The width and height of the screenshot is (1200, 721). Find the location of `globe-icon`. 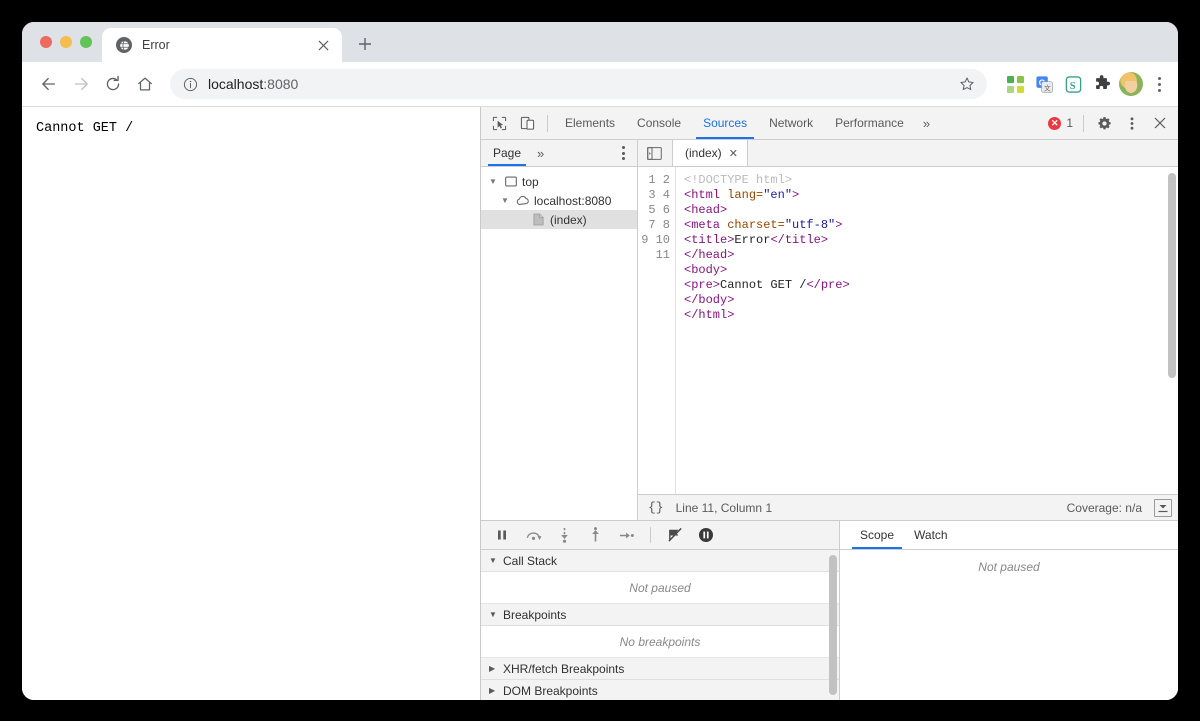

globe-icon is located at coordinates (124, 45).